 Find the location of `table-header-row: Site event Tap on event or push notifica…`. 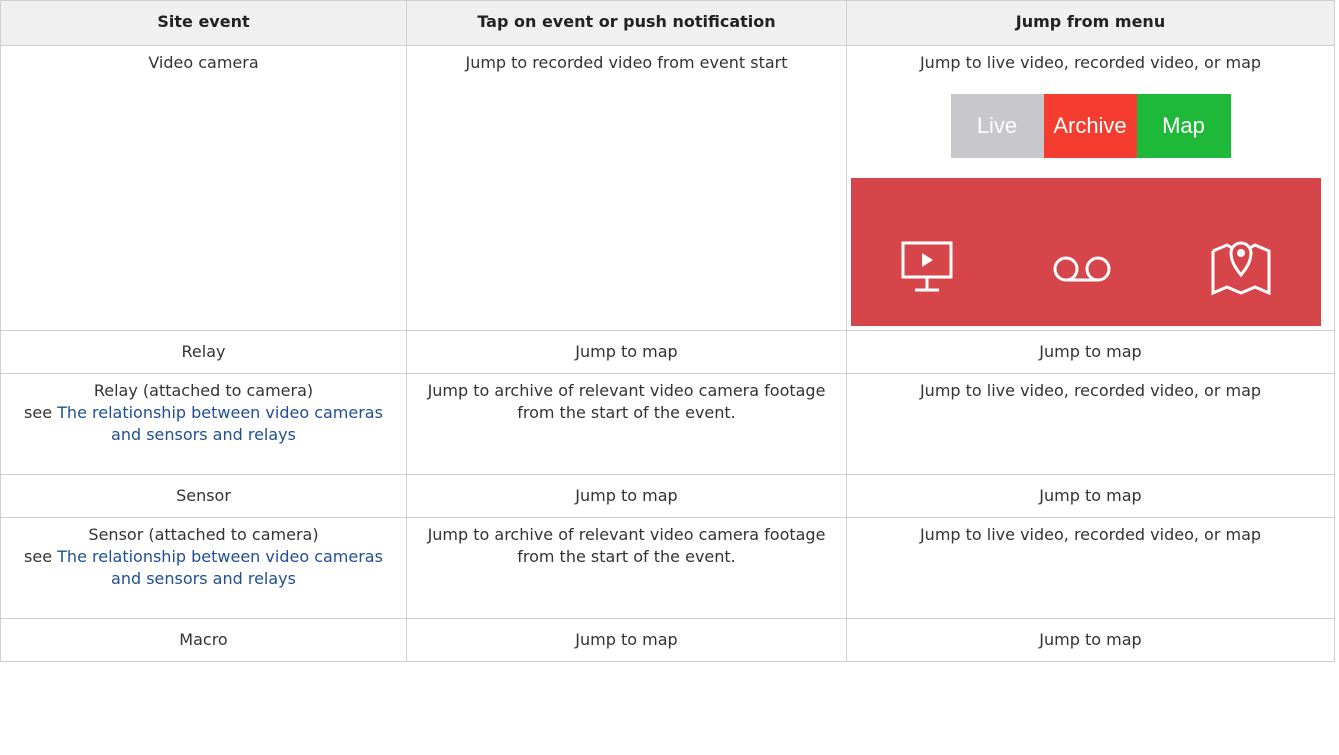

table-header-row: Site event Tap on event or push notifica… is located at coordinates (667, 23).